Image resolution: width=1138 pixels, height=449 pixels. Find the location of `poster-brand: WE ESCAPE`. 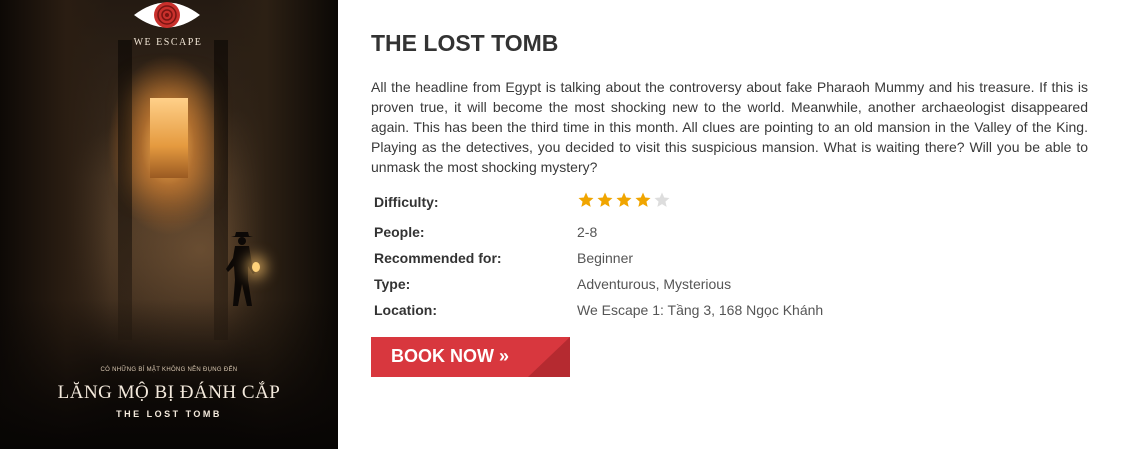

poster-brand: WE ESCAPE is located at coordinates (168, 42).